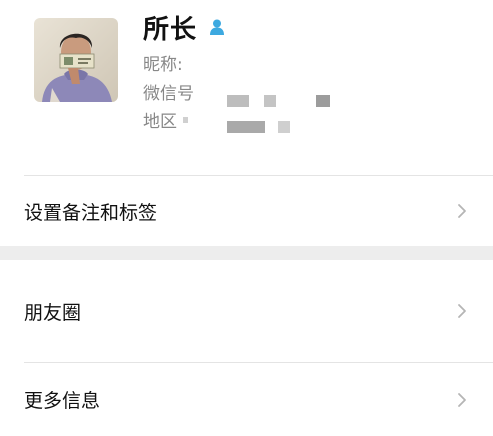  Describe the element at coordinates (91, 212) in the screenshot. I see `remarks-tags-label: 设置备注和标签` at that location.